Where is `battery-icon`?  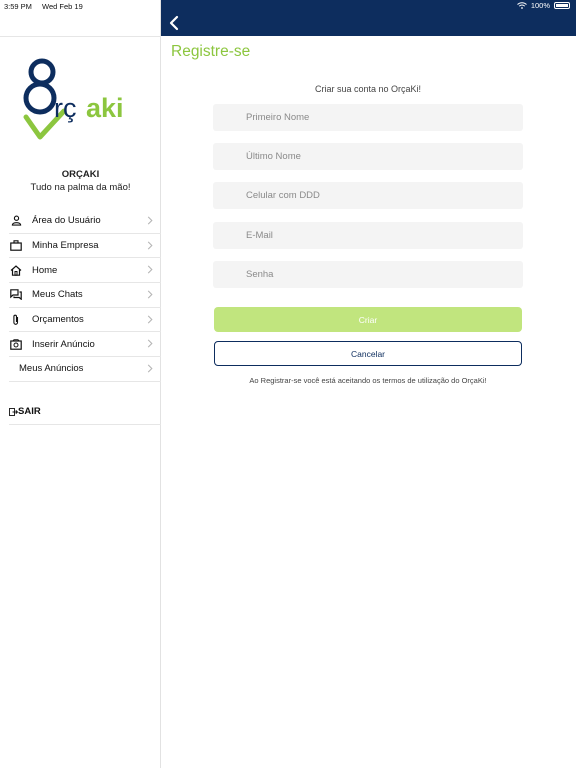 battery-icon is located at coordinates (562, 5).